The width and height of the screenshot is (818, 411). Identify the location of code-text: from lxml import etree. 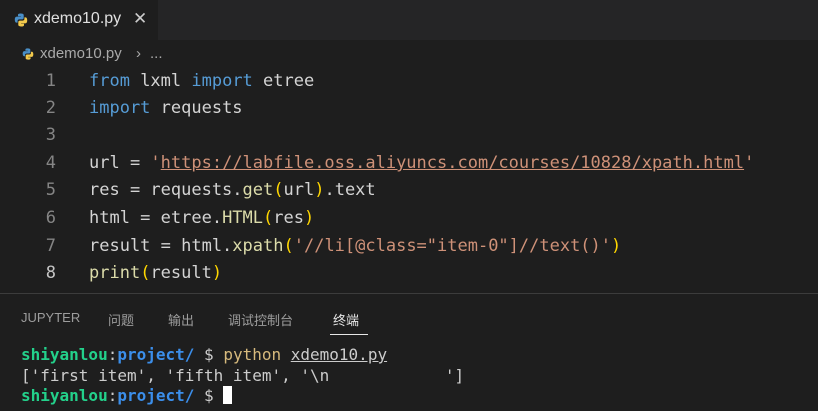
(202, 81).